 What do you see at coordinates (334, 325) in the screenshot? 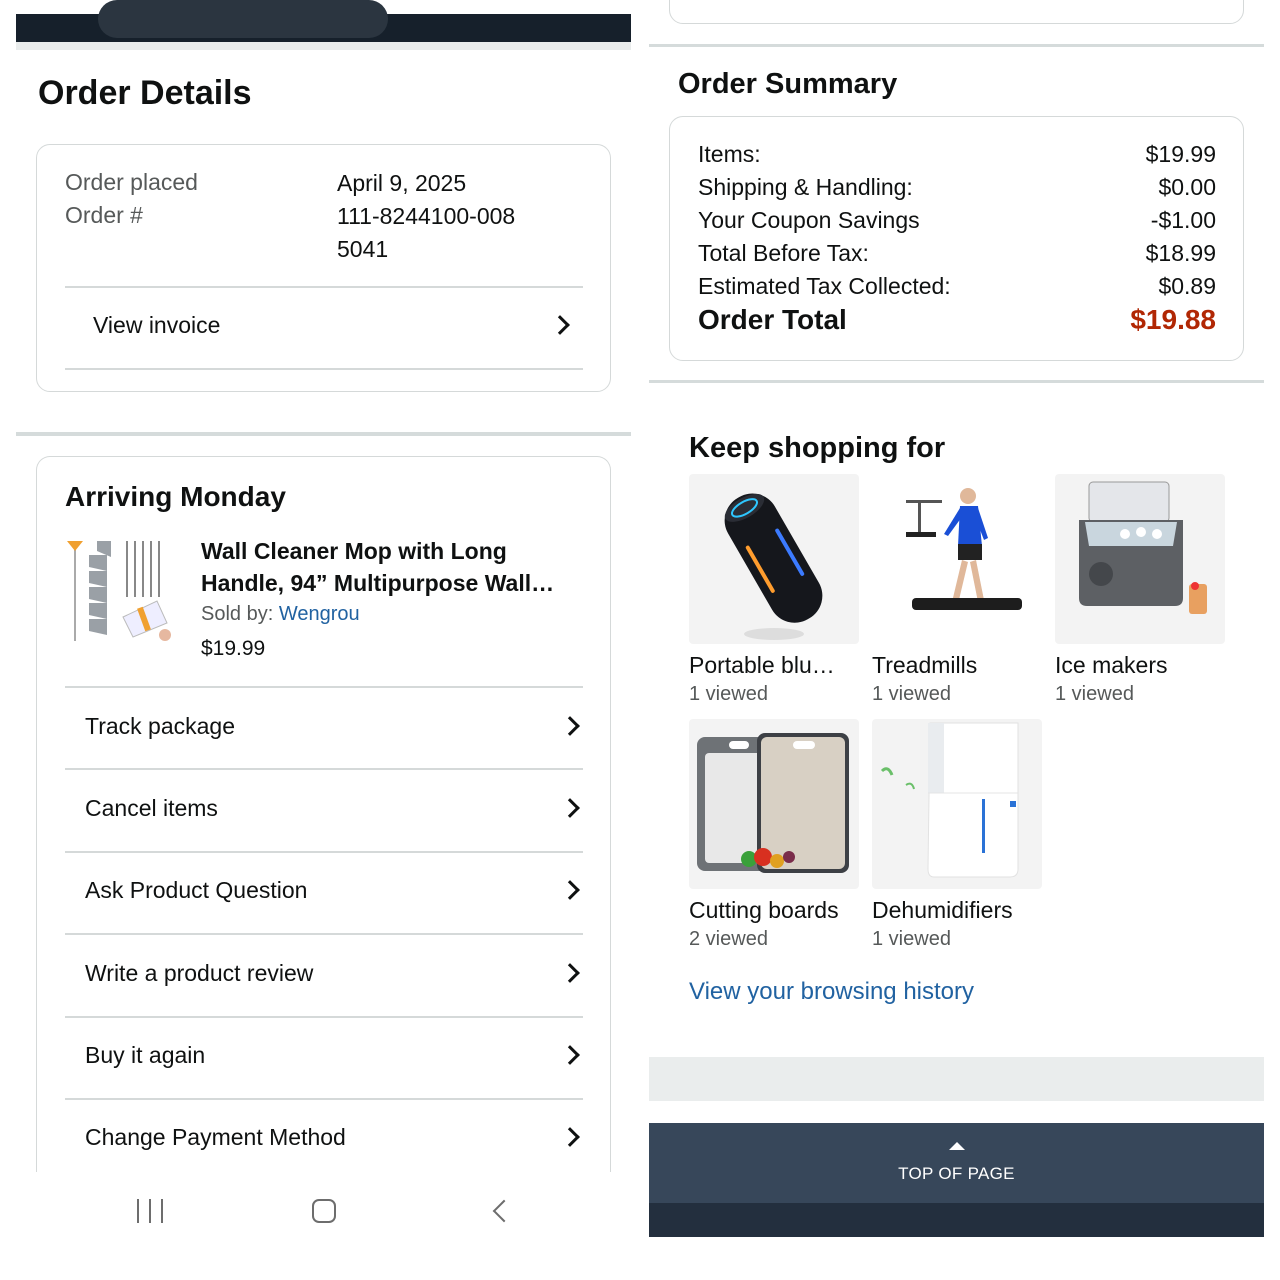
I see `view-invoice-link: View invoice` at bounding box center [334, 325].